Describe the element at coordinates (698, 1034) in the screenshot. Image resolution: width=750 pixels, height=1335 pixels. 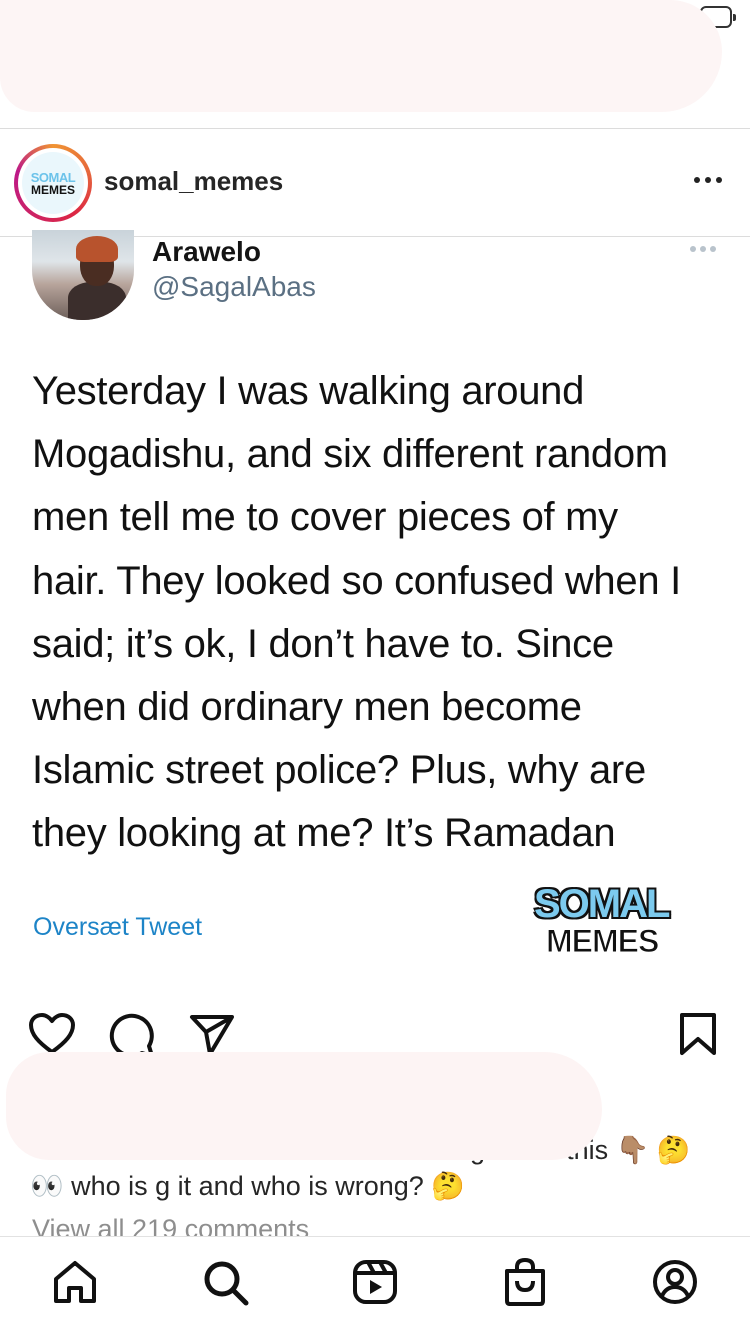
I see `bookmark-icon` at that location.